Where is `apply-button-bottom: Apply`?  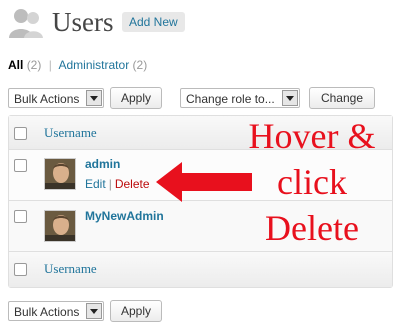
apply-button-bottom: Apply is located at coordinates (136, 311).